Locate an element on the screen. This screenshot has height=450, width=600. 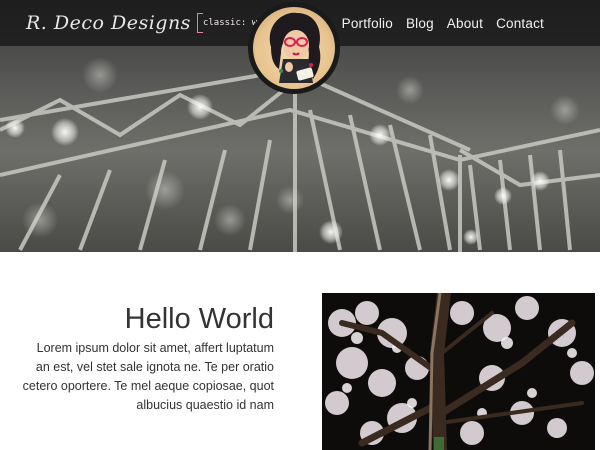
nav-link-blog: Blog is located at coordinates (420, 23).